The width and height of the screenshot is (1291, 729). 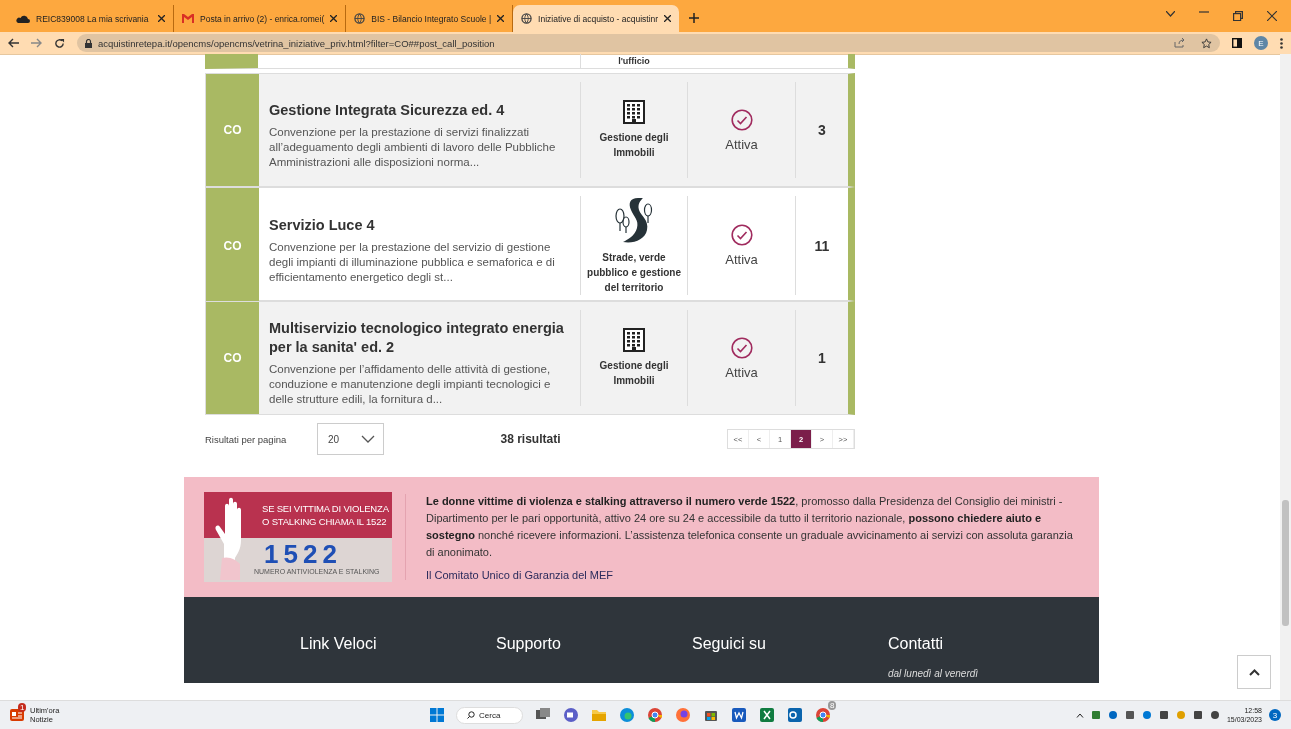 I want to click on campaign-headline: SE SEI VITTIMA DI VIOLENZA, so click(x=326, y=508).